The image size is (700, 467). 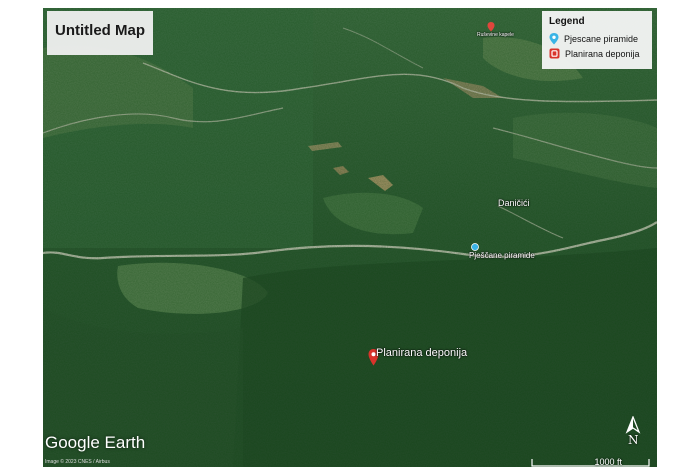 What do you see at coordinates (422, 353) in the screenshot?
I see `place-label-planirana-deponija: Planirana deponija` at bounding box center [422, 353].